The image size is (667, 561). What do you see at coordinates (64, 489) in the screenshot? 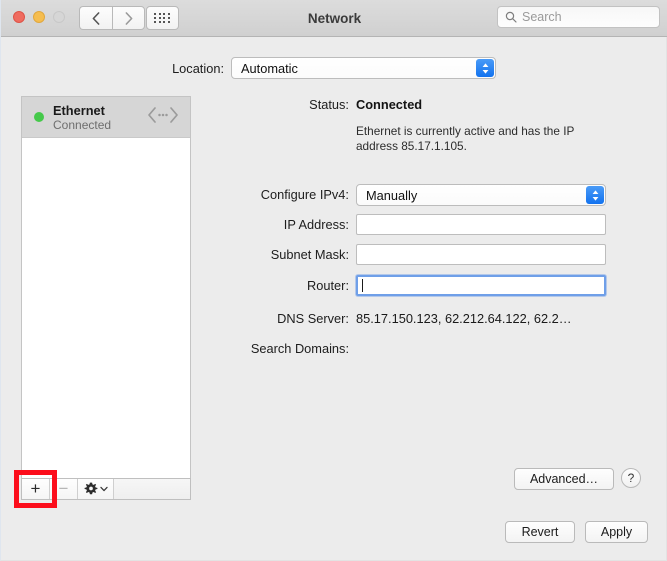
I see `remove-service-button: −` at bounding box center [64, 489].